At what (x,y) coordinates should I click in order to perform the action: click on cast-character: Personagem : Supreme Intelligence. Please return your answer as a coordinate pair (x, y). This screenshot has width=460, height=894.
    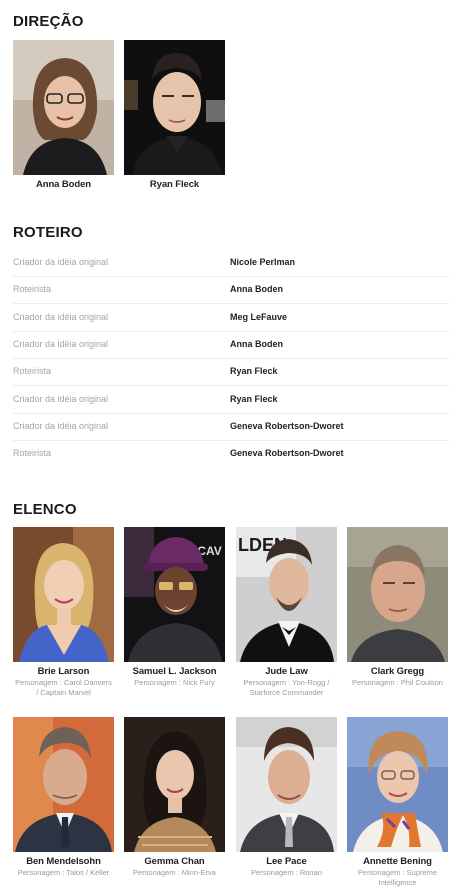
    Looking at the image, I should click on (397, 877).